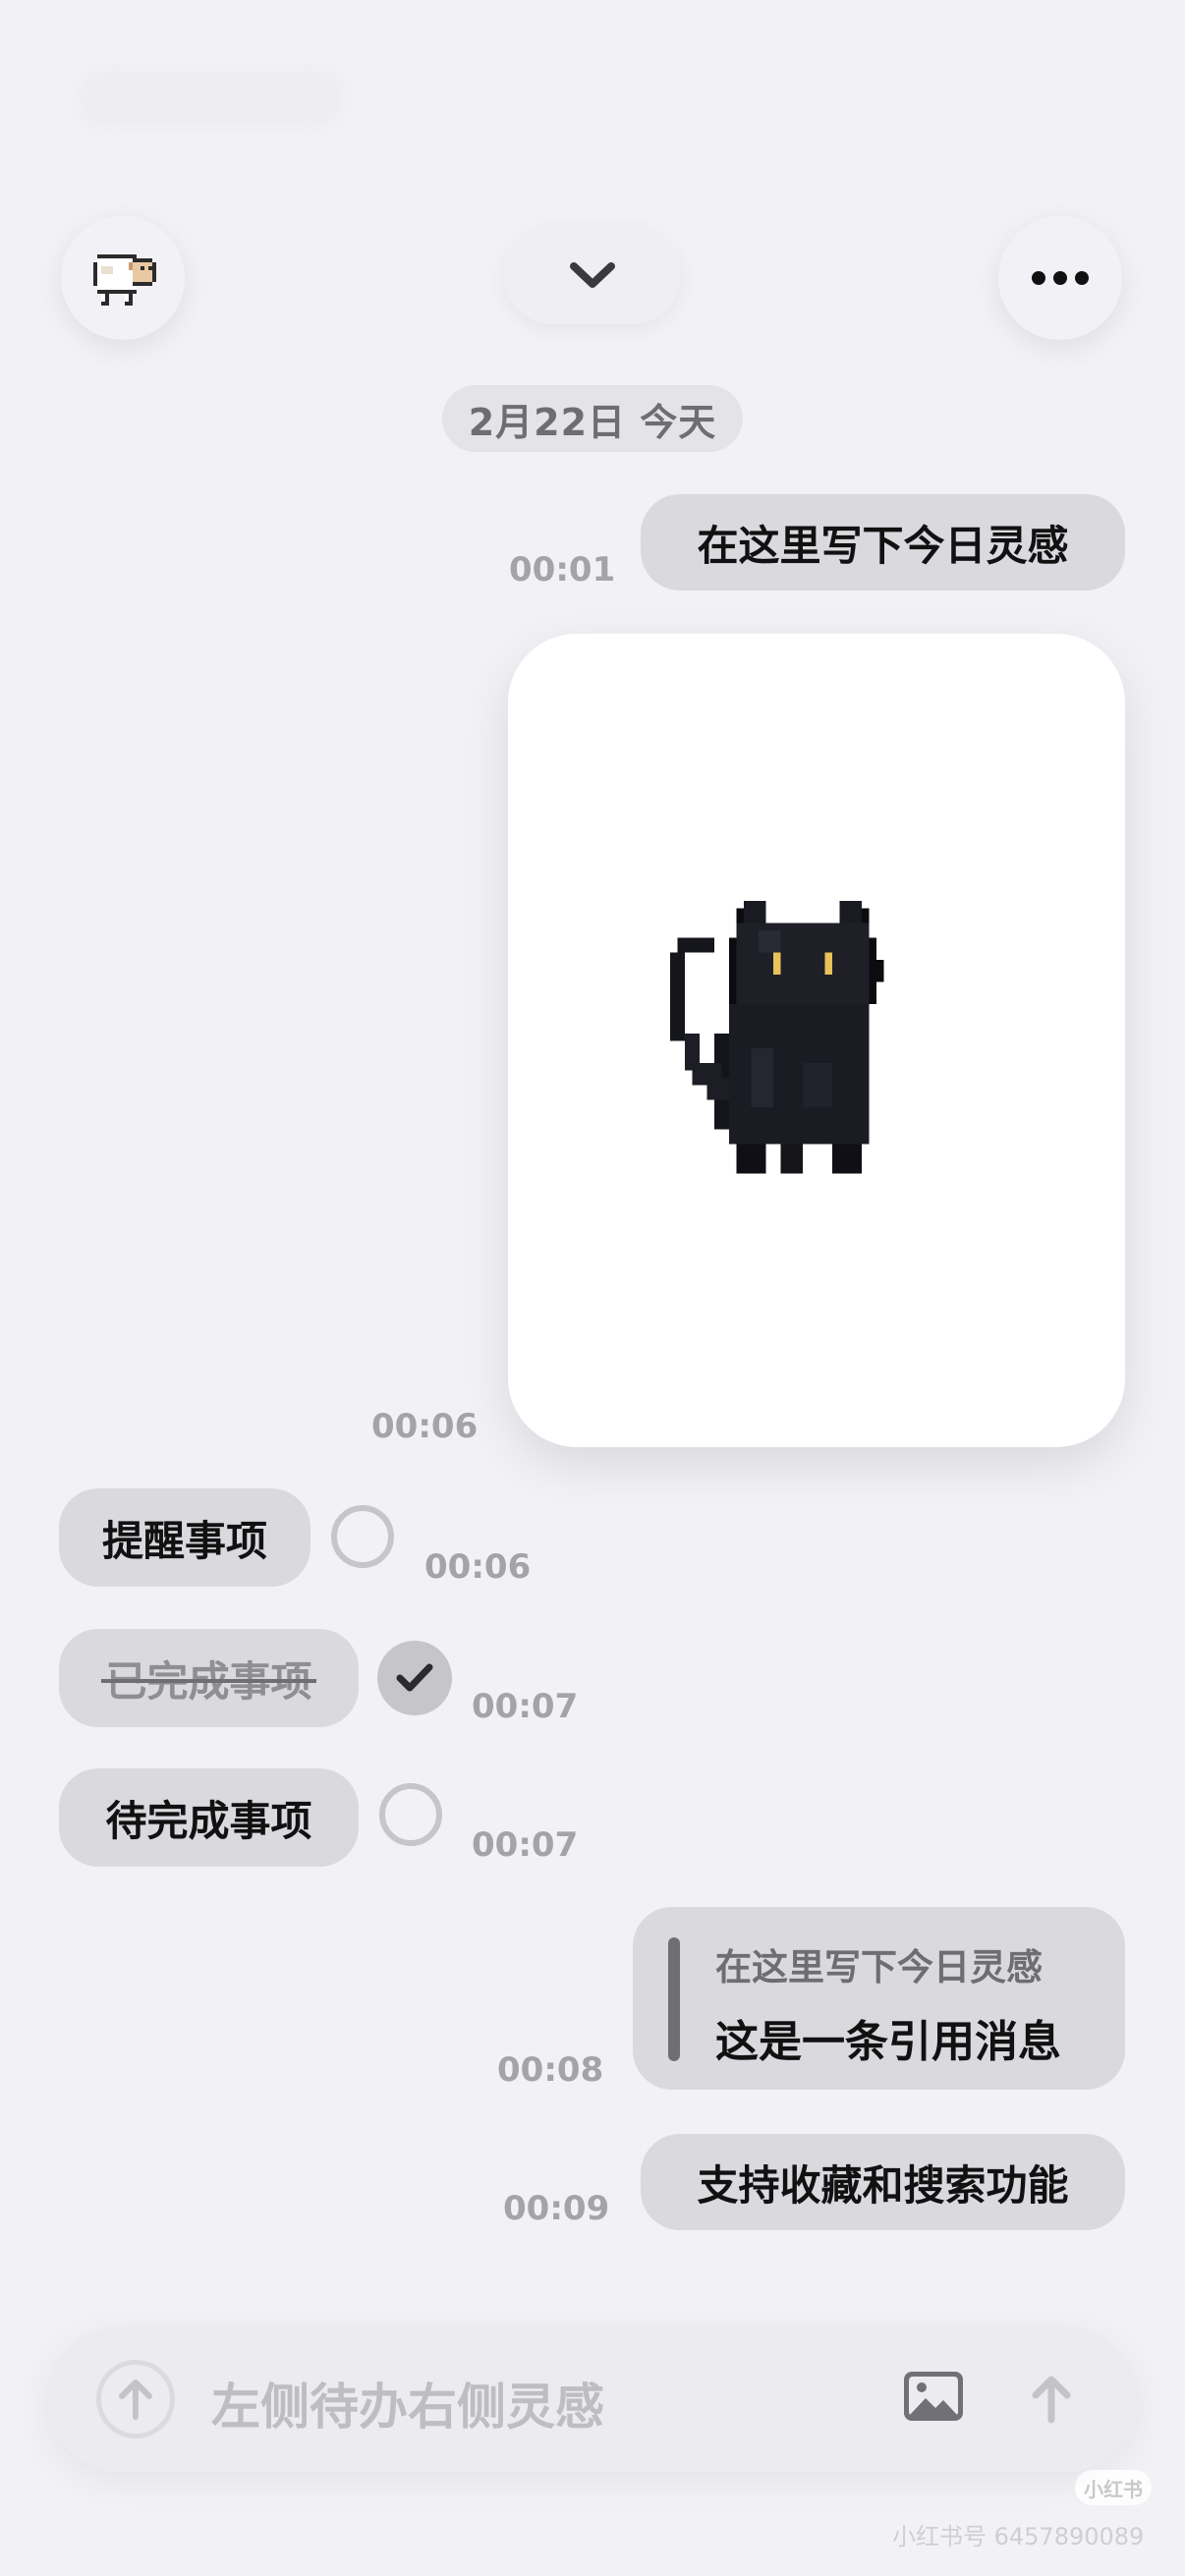  Describe the element at coordinates (184, 1537) in the screenshot. I see `todo-bubble: 提醒事项` at that location.